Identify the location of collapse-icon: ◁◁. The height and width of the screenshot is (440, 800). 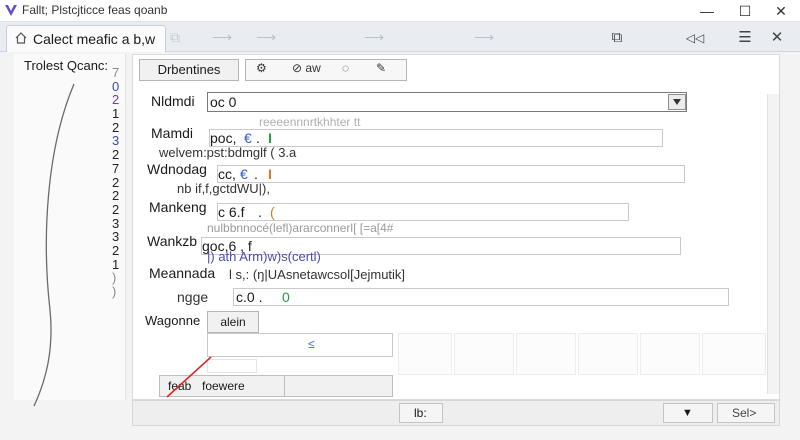
(695, 38).